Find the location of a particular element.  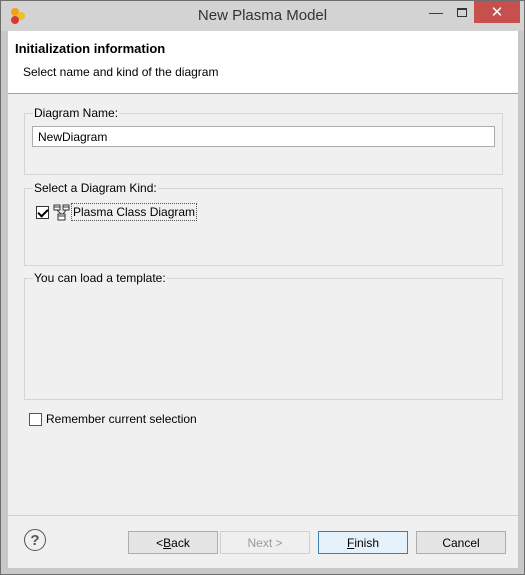

diagram-name-group: Diagram Name: is located at coordinates (263, 140).